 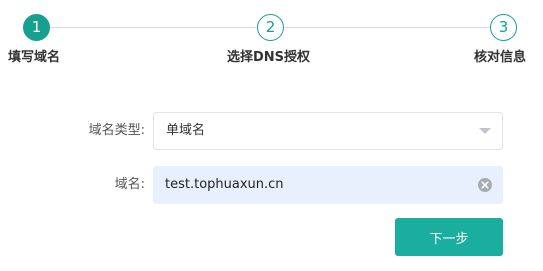 What do you see at coordinates (449, 237) in the screenshot?
I see `next-step-button: 下一步` at bounding box center [449, 237].